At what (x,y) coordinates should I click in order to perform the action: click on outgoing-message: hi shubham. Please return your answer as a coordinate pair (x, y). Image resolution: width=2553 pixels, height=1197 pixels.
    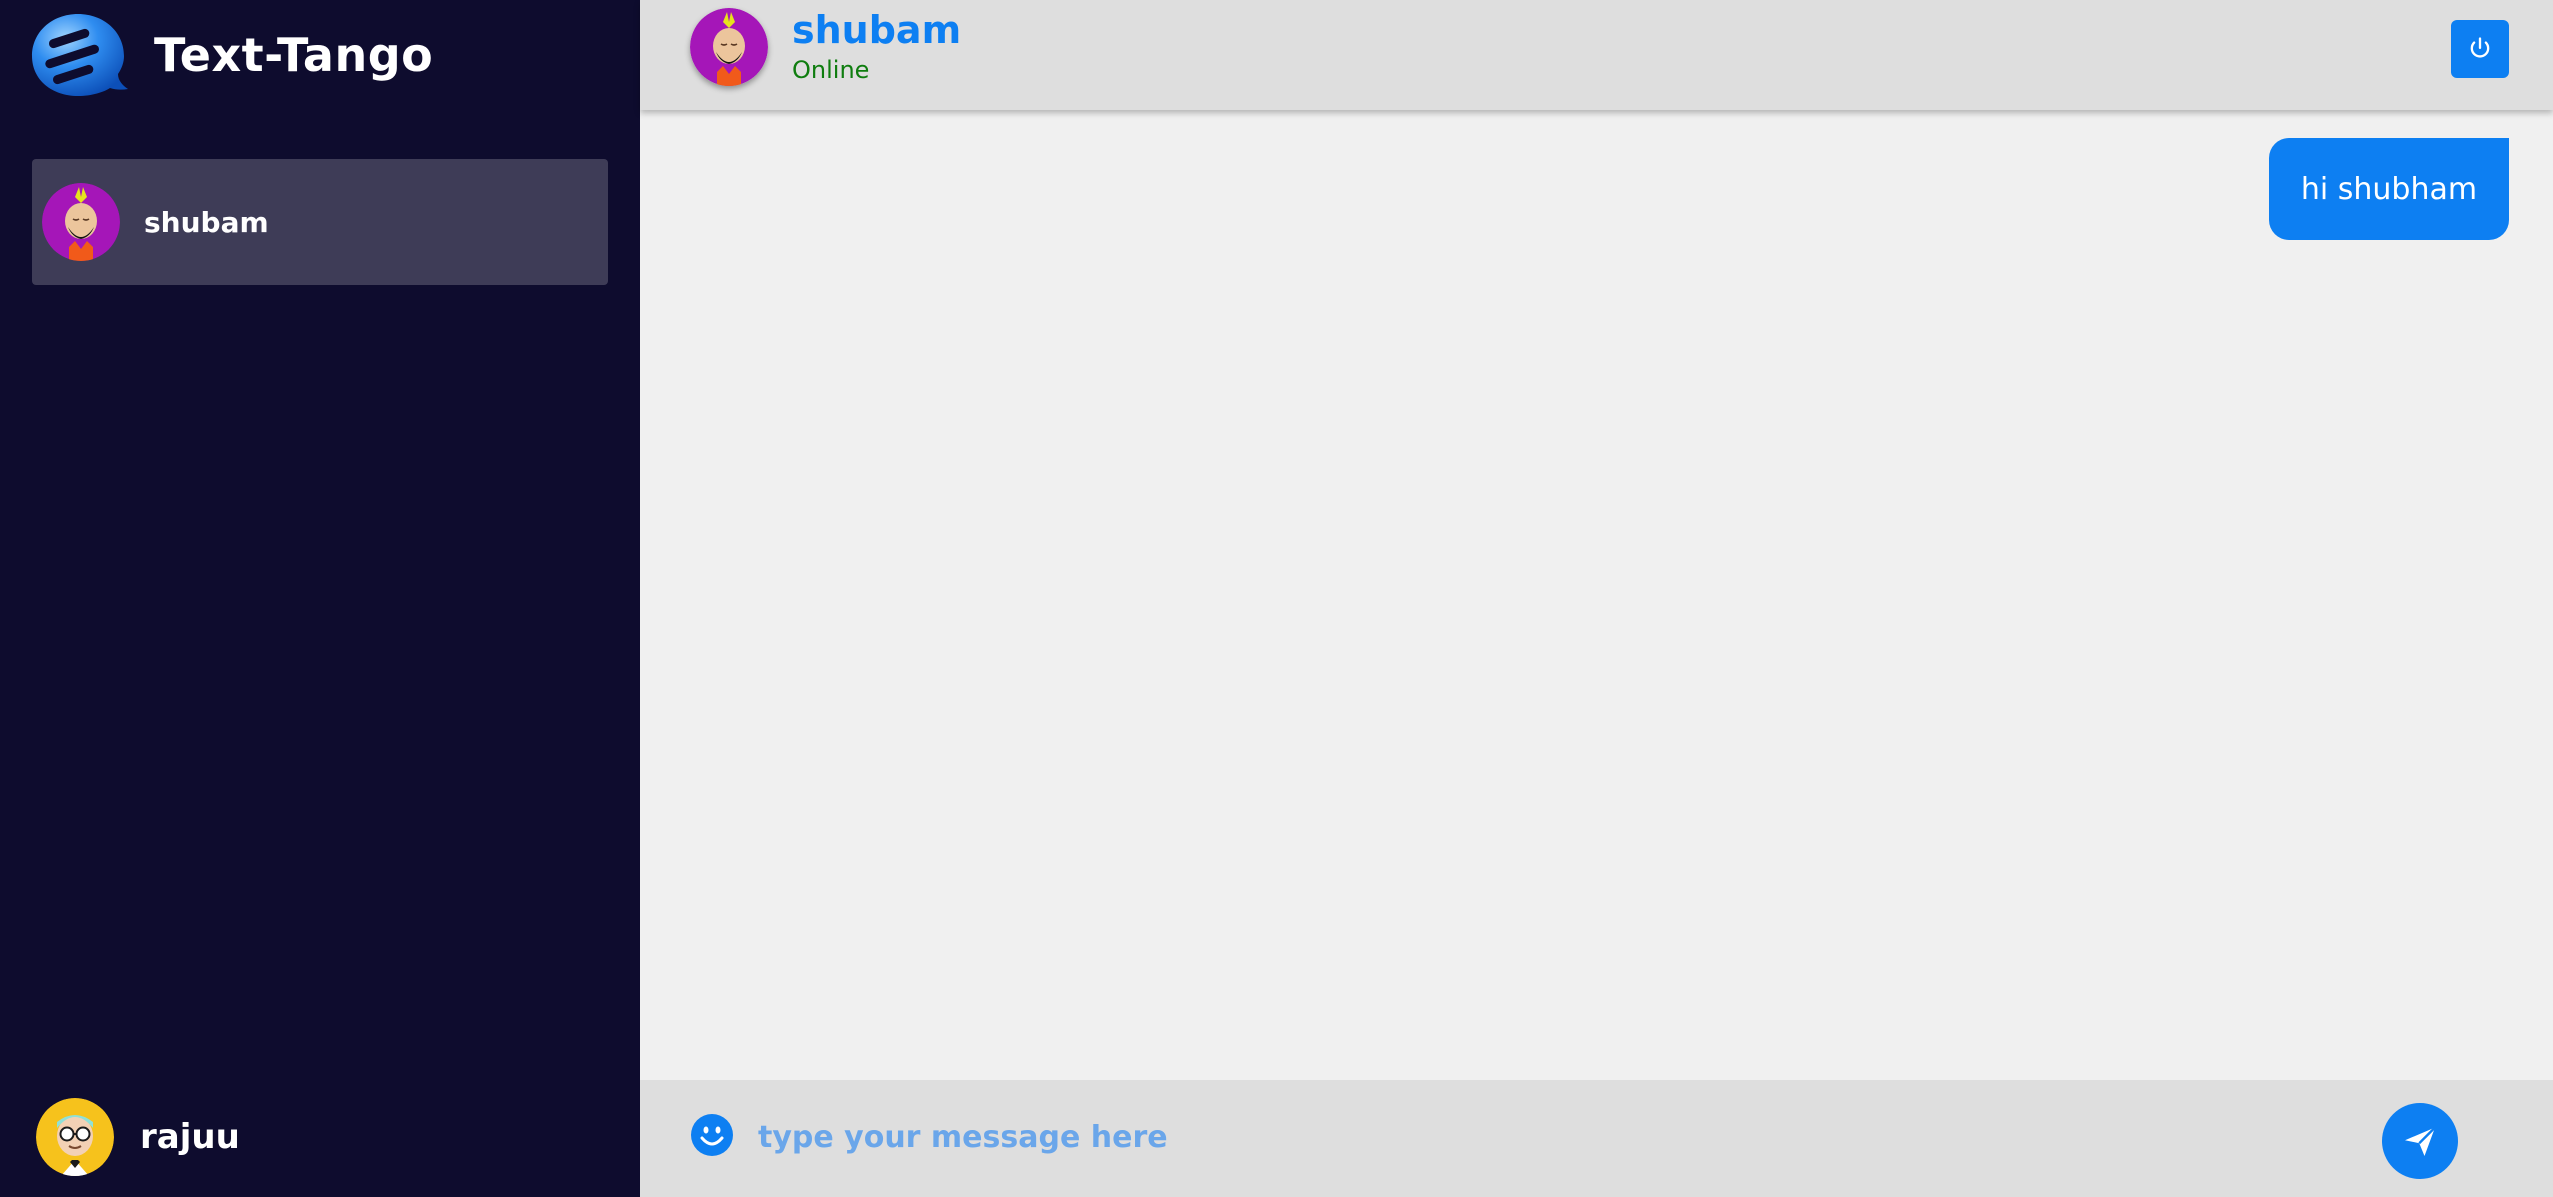
    Looking at the image, I should click on (2389, 189).